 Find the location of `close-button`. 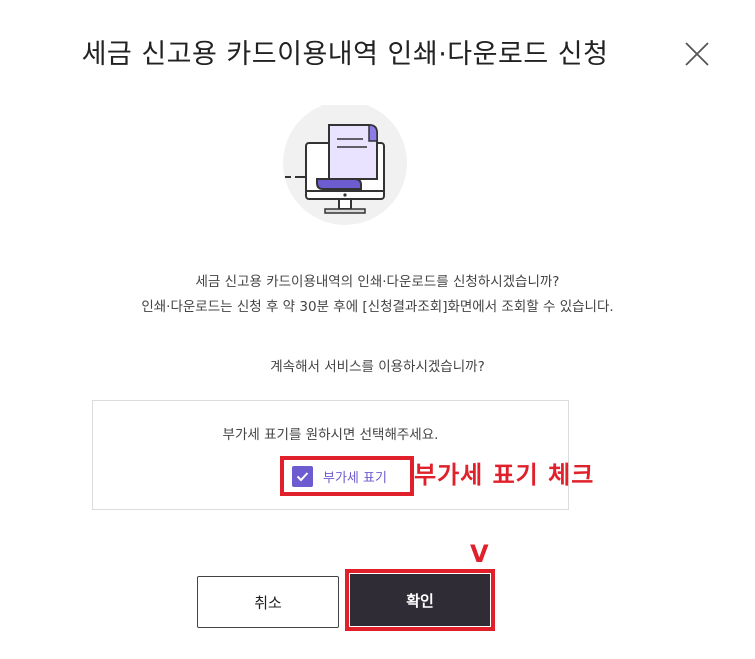

close-button is located at coordinates (697, 54).